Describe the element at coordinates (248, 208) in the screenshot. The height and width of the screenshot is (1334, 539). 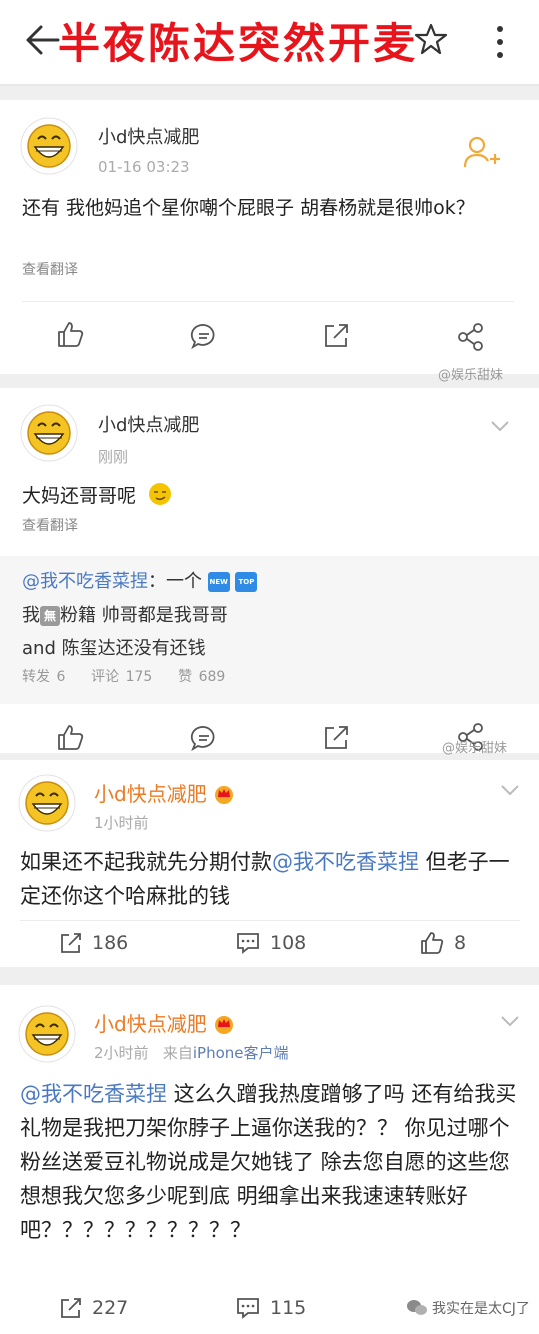
I see `post-body: 还有 我他妈追个星你嘲个屁眼子 胡春杨就是很帅ok？` at that location.